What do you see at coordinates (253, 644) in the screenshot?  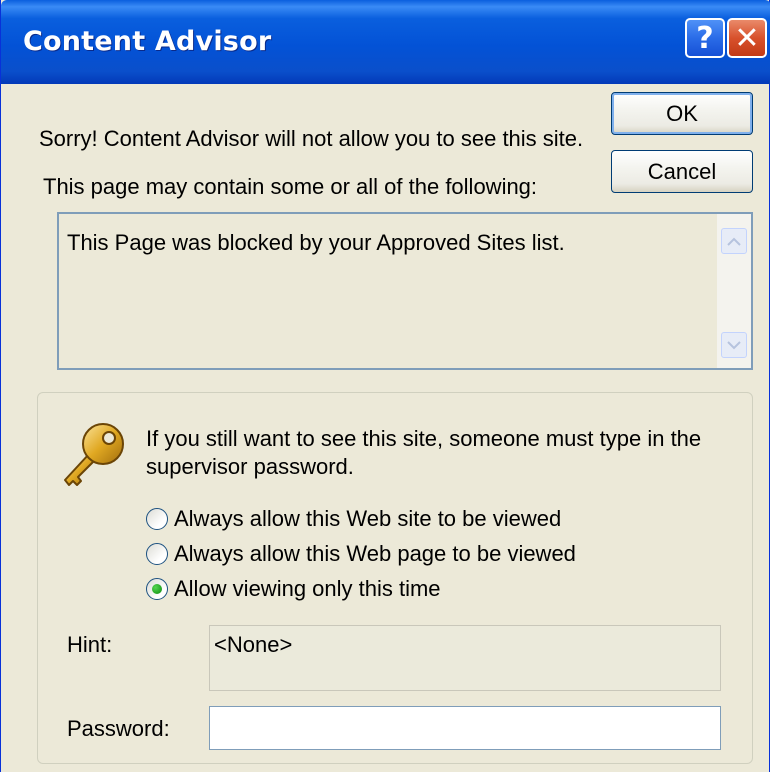 I see `hint-value: <None>` at bounding box center [253, 644].